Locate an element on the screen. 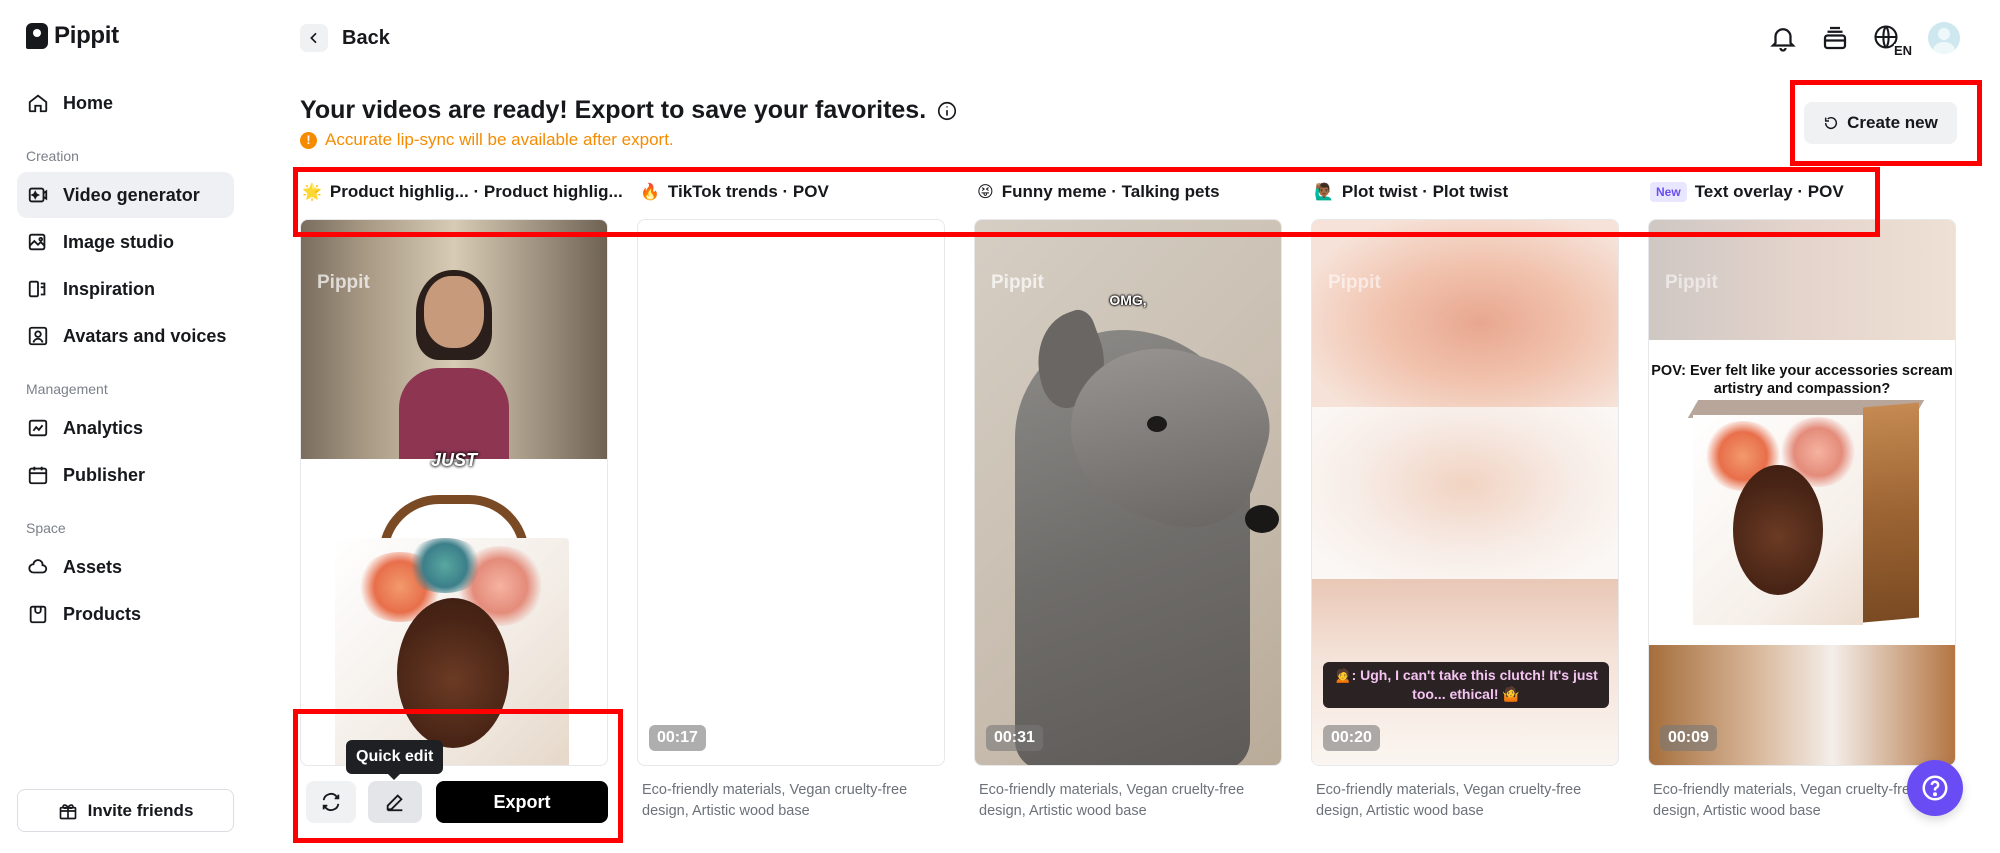  video-frame-middle is located at coordinates (1465, 493).